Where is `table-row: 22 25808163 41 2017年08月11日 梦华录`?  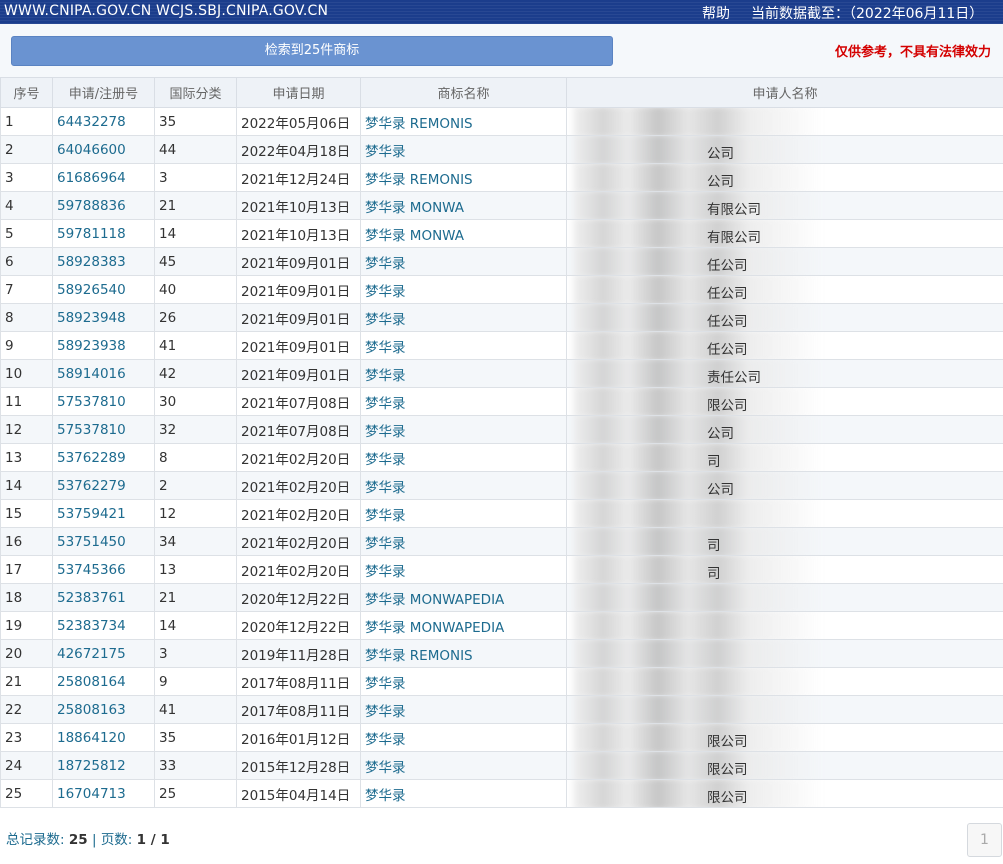 table-row: 22 25808163 41 2017年08月11日 梦华录 is located at coordinates (501, 709).